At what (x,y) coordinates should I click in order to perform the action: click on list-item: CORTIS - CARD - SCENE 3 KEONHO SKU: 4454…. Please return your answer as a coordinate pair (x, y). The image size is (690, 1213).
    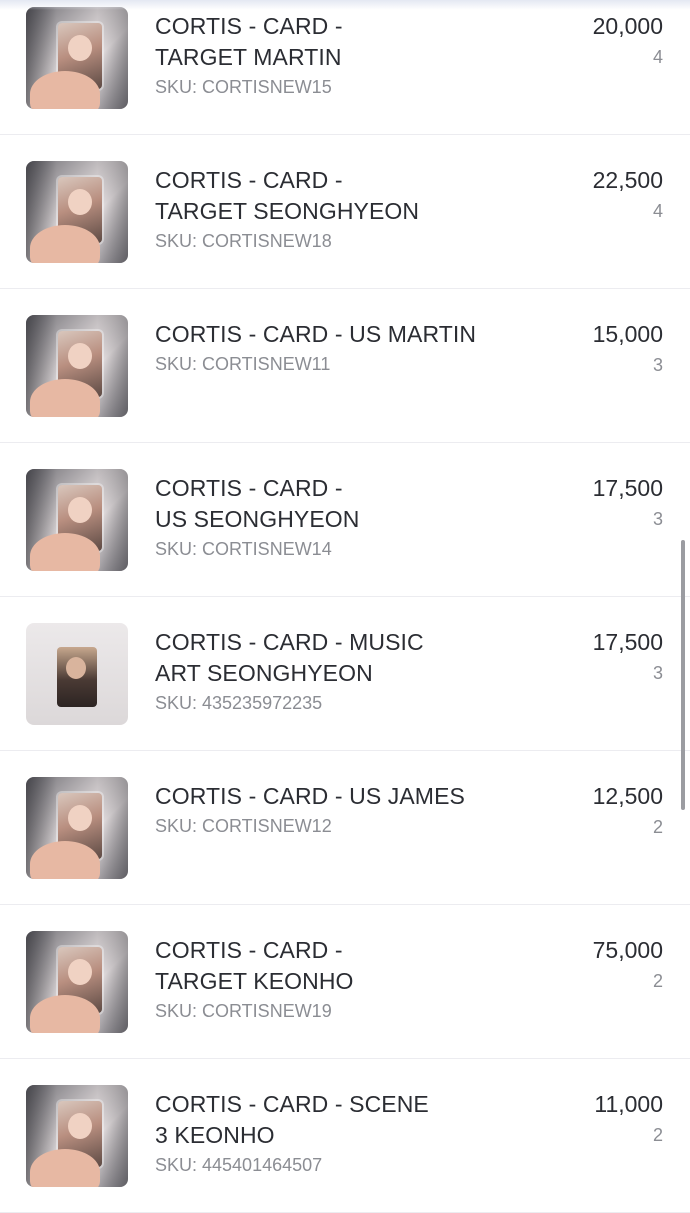
    Looking at the image, I should click on (345, 1136).